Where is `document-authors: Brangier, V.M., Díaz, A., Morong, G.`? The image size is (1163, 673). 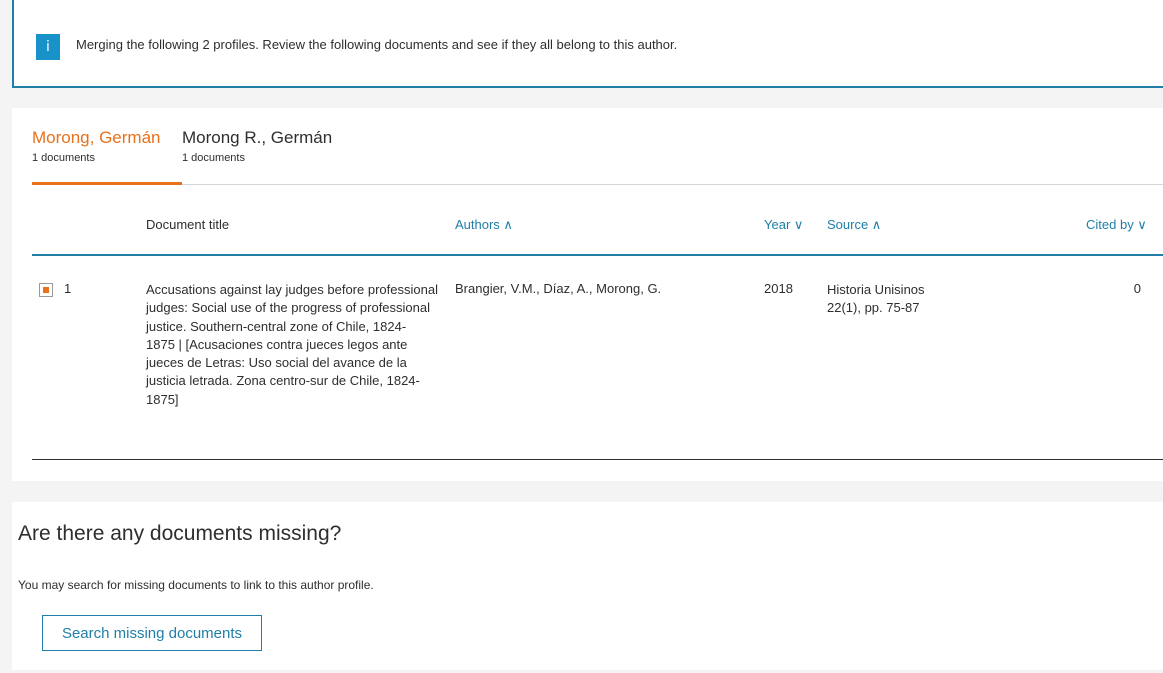 document-authors: Brangier, V.M., Díaz, A., Morong, G. is located at coordinates (558, 288).